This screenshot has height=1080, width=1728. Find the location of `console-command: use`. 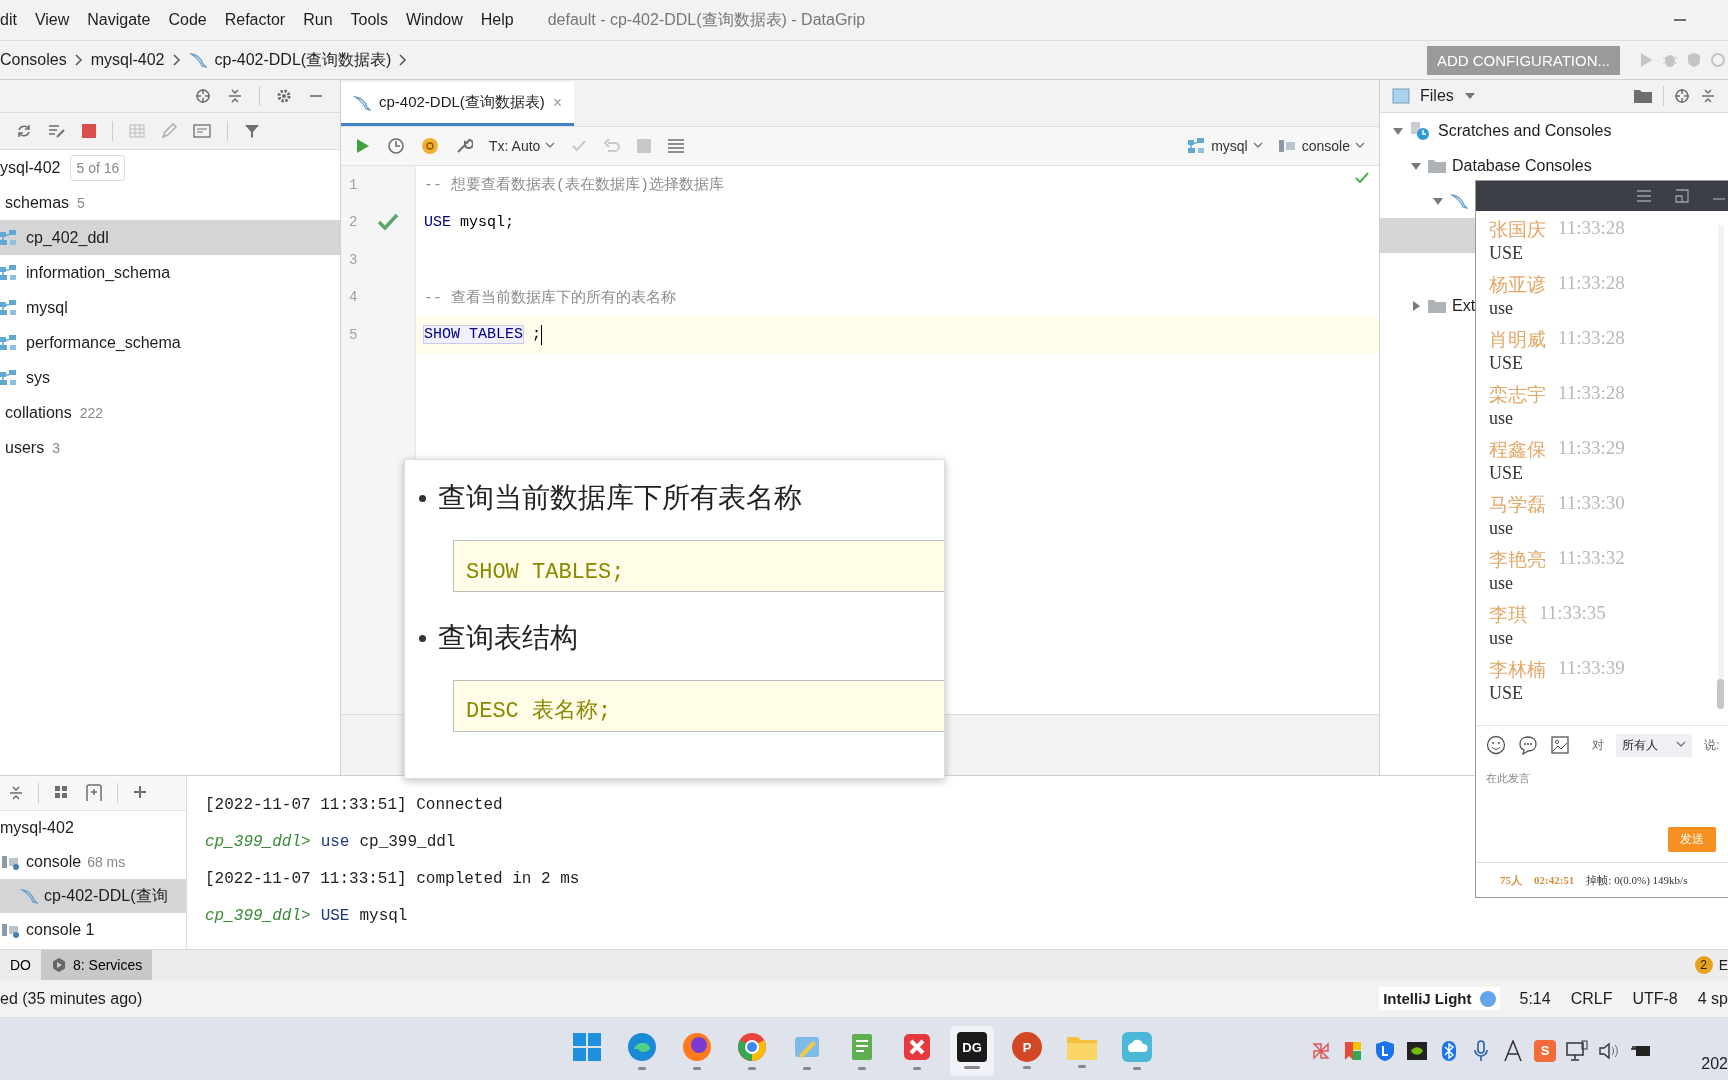

console-command: use is located at coordinates (335, 841).